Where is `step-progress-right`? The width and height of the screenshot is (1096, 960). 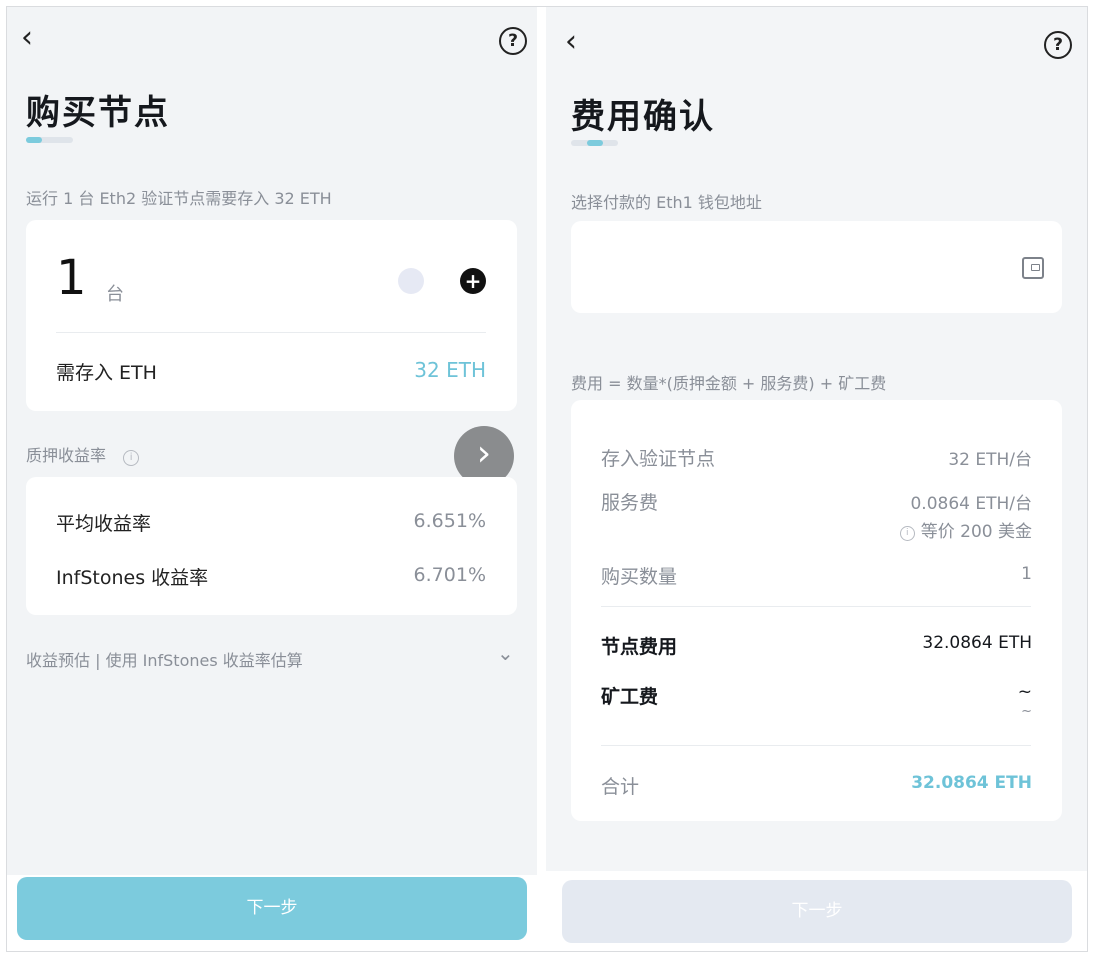
step-progress-right is located at coordinates (594, 143).